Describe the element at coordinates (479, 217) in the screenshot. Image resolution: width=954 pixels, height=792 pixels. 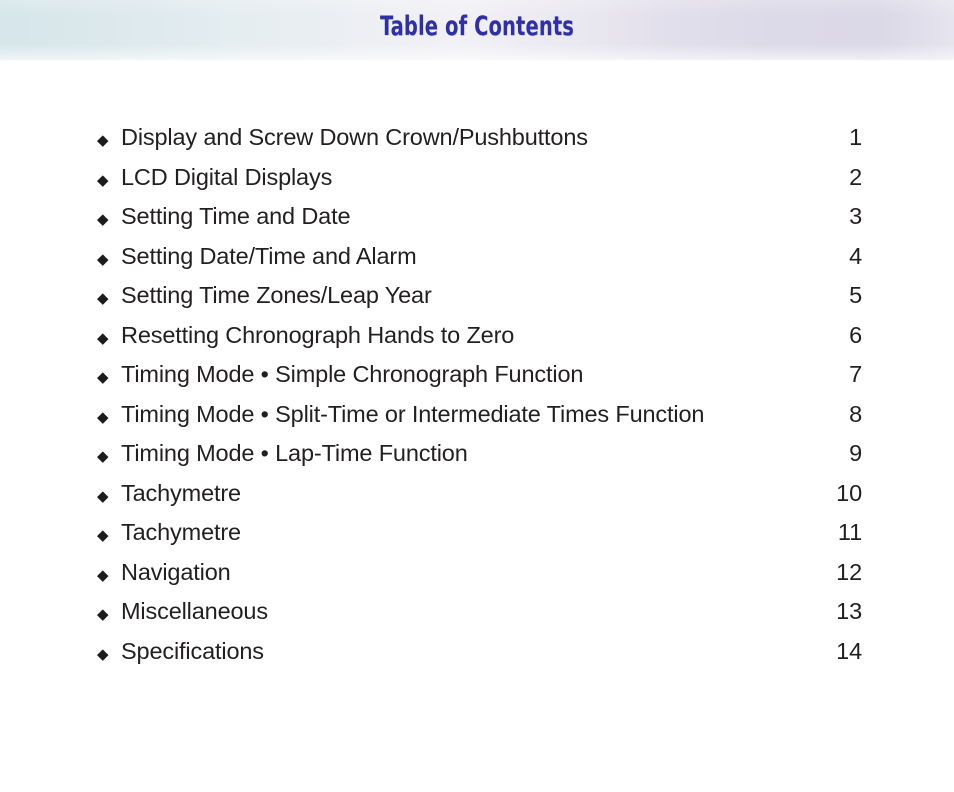
I see `toc-entry: ◆ Setting Time and Date 3` at that location.